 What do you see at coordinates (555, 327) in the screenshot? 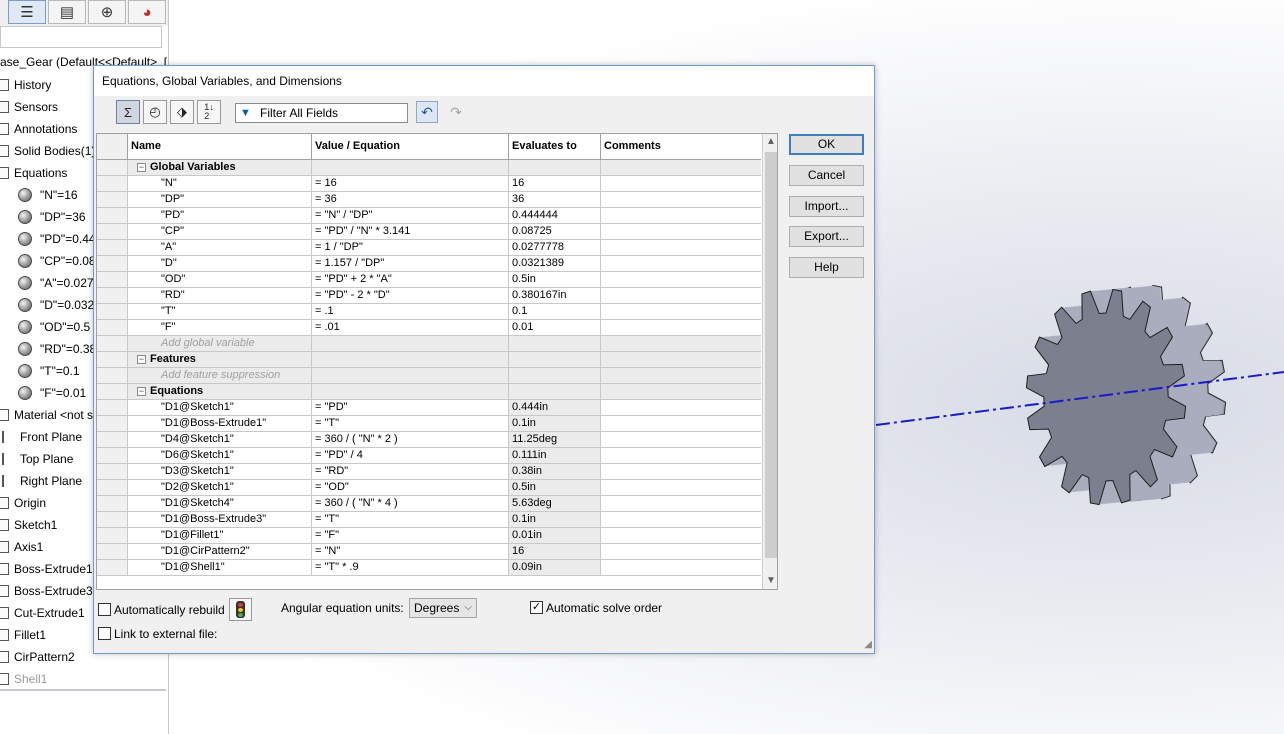
I see `evaluates-cell: 0.01` at bounding box center [555, 327].